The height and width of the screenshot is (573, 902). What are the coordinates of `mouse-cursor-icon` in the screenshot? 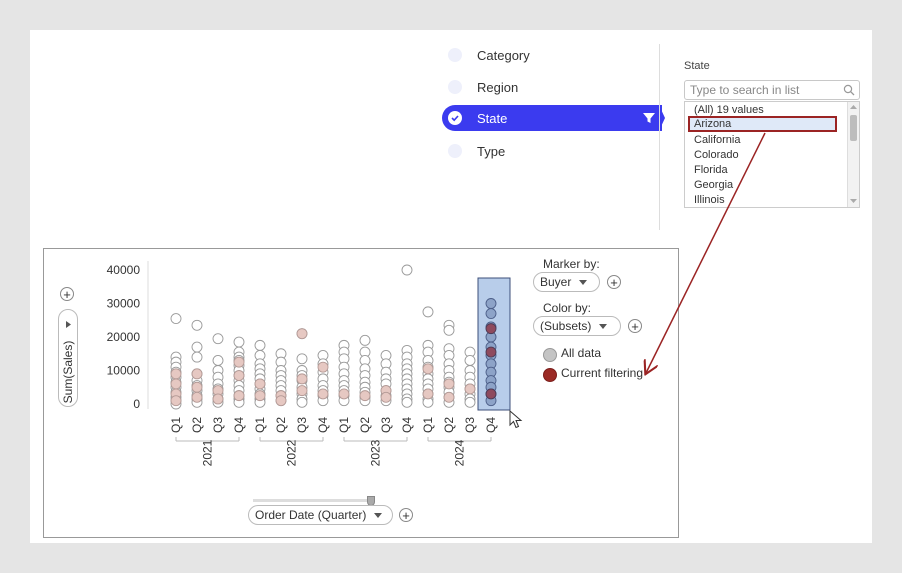 It's located at (516, 419).